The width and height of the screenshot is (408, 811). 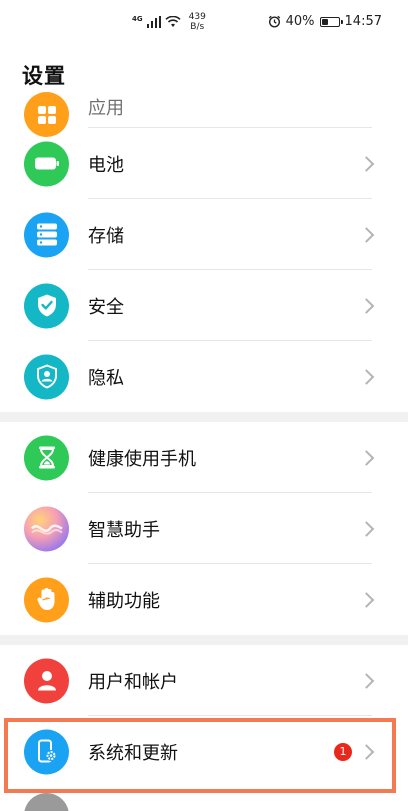 I want to click on status-bar: 4G 439 B/s 40% 14:57, so click(x=204, y=22).